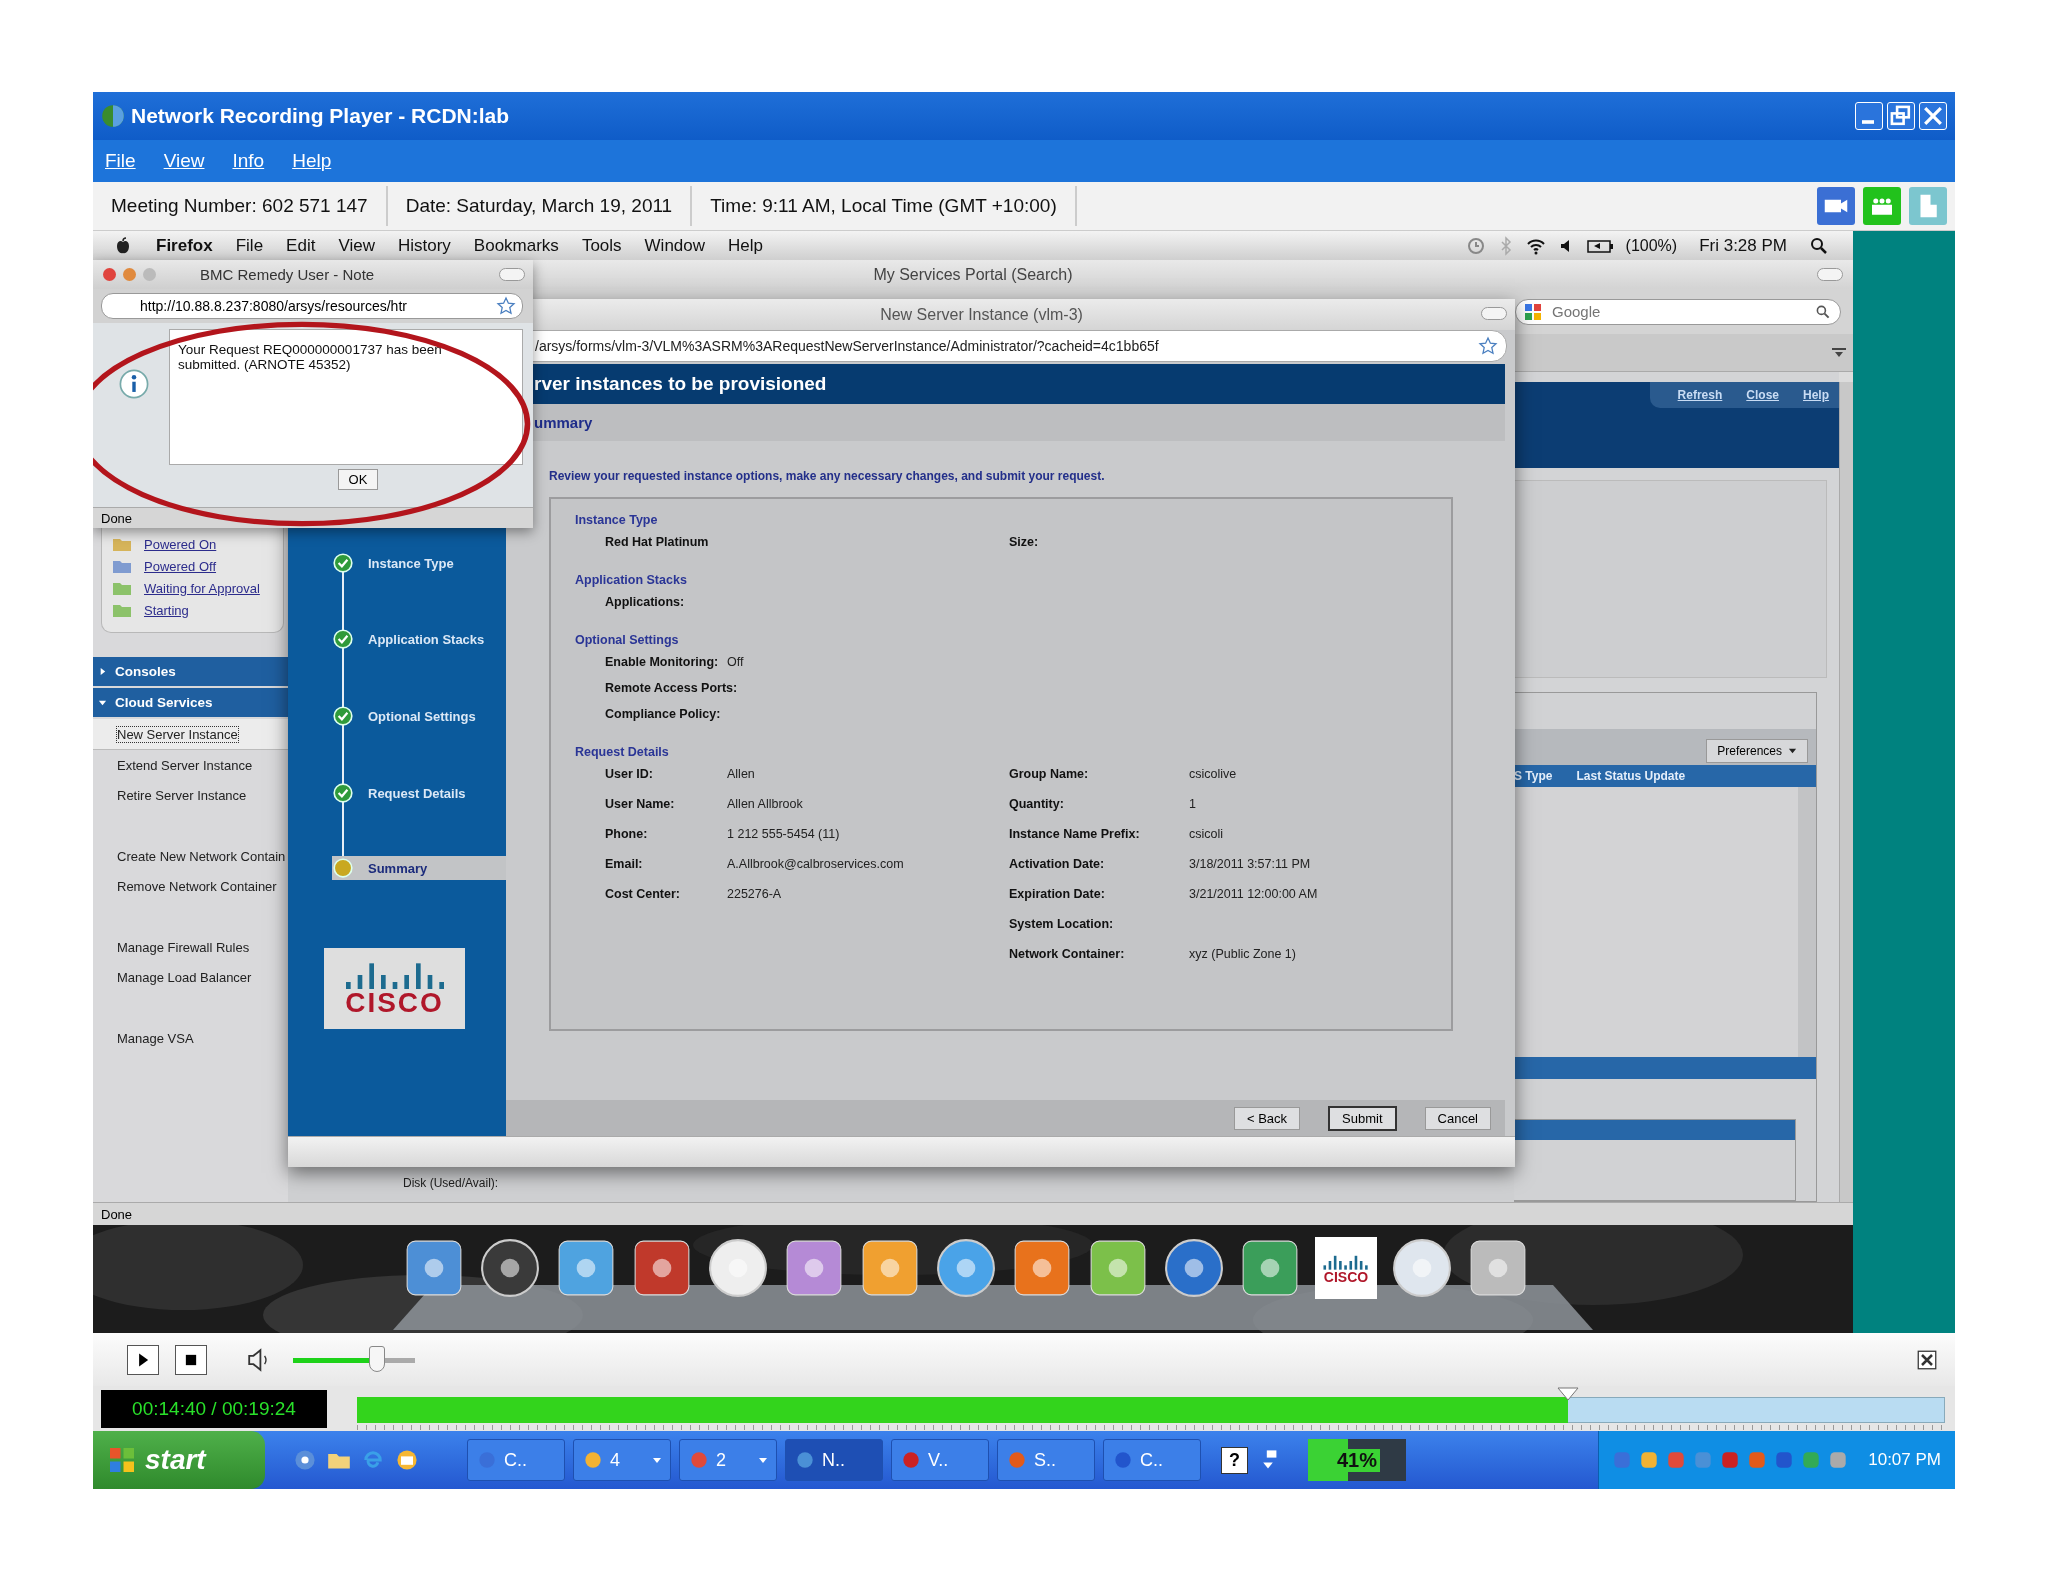 The image size is (2048, 1582). Describe the element at coordinates (1901, 116) in the screenshot. I see `restore-button` at that location.